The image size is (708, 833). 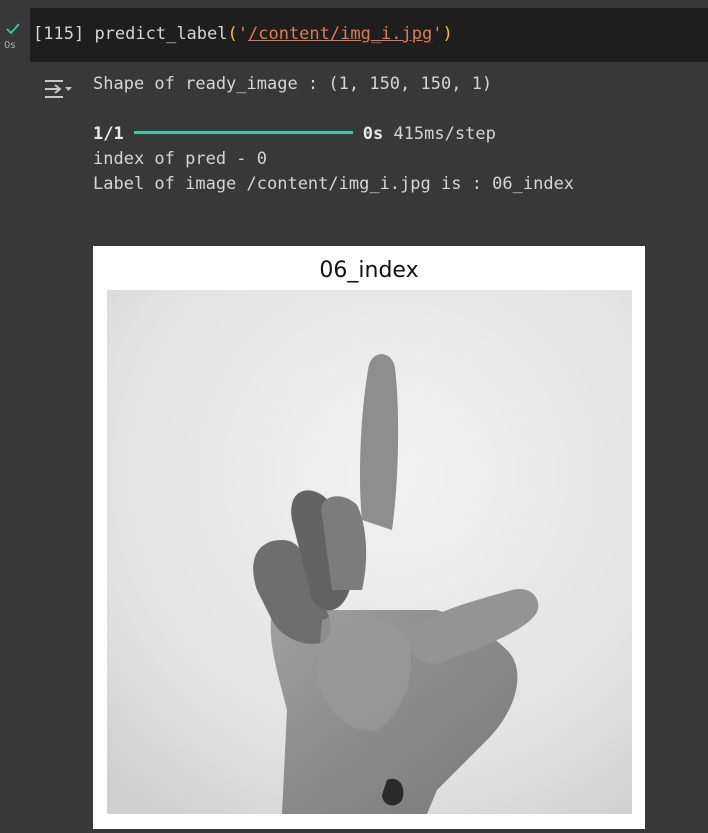 What do you see at coordinates (437, 34) in the screenshot?
I see `quote-close: '` at bounding box center [437, 34].